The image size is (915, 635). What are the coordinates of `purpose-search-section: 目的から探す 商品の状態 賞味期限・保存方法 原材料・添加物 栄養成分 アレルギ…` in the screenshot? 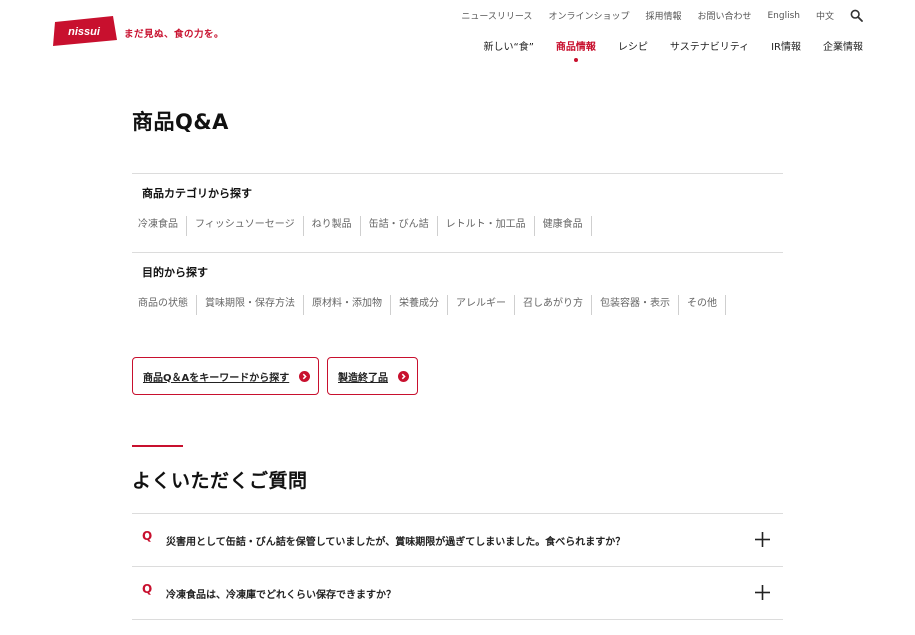 It's located at (457, 283).